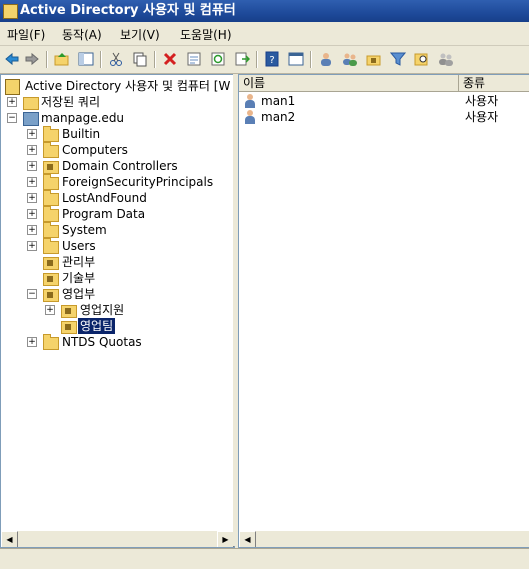 This screenshot has height=569, width=529. What do you see at coordinates (384, 538) in the screenshot?
I see `list-horizontal-scrollbar: ◀` at bounding box center [384, 538].